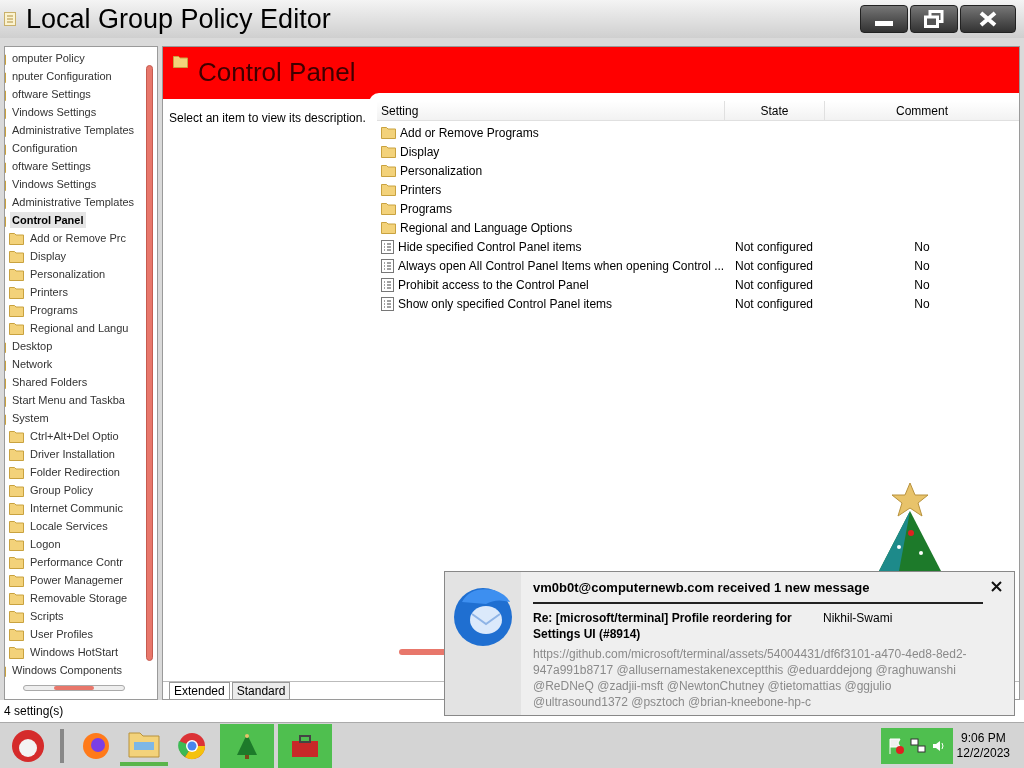 The width and height of the screenshot is (1024, 768). What do you see at coordinates (61, 490) in the screenshot?
I see `tree-item: Group Policy` at bounding box center [61, 490].